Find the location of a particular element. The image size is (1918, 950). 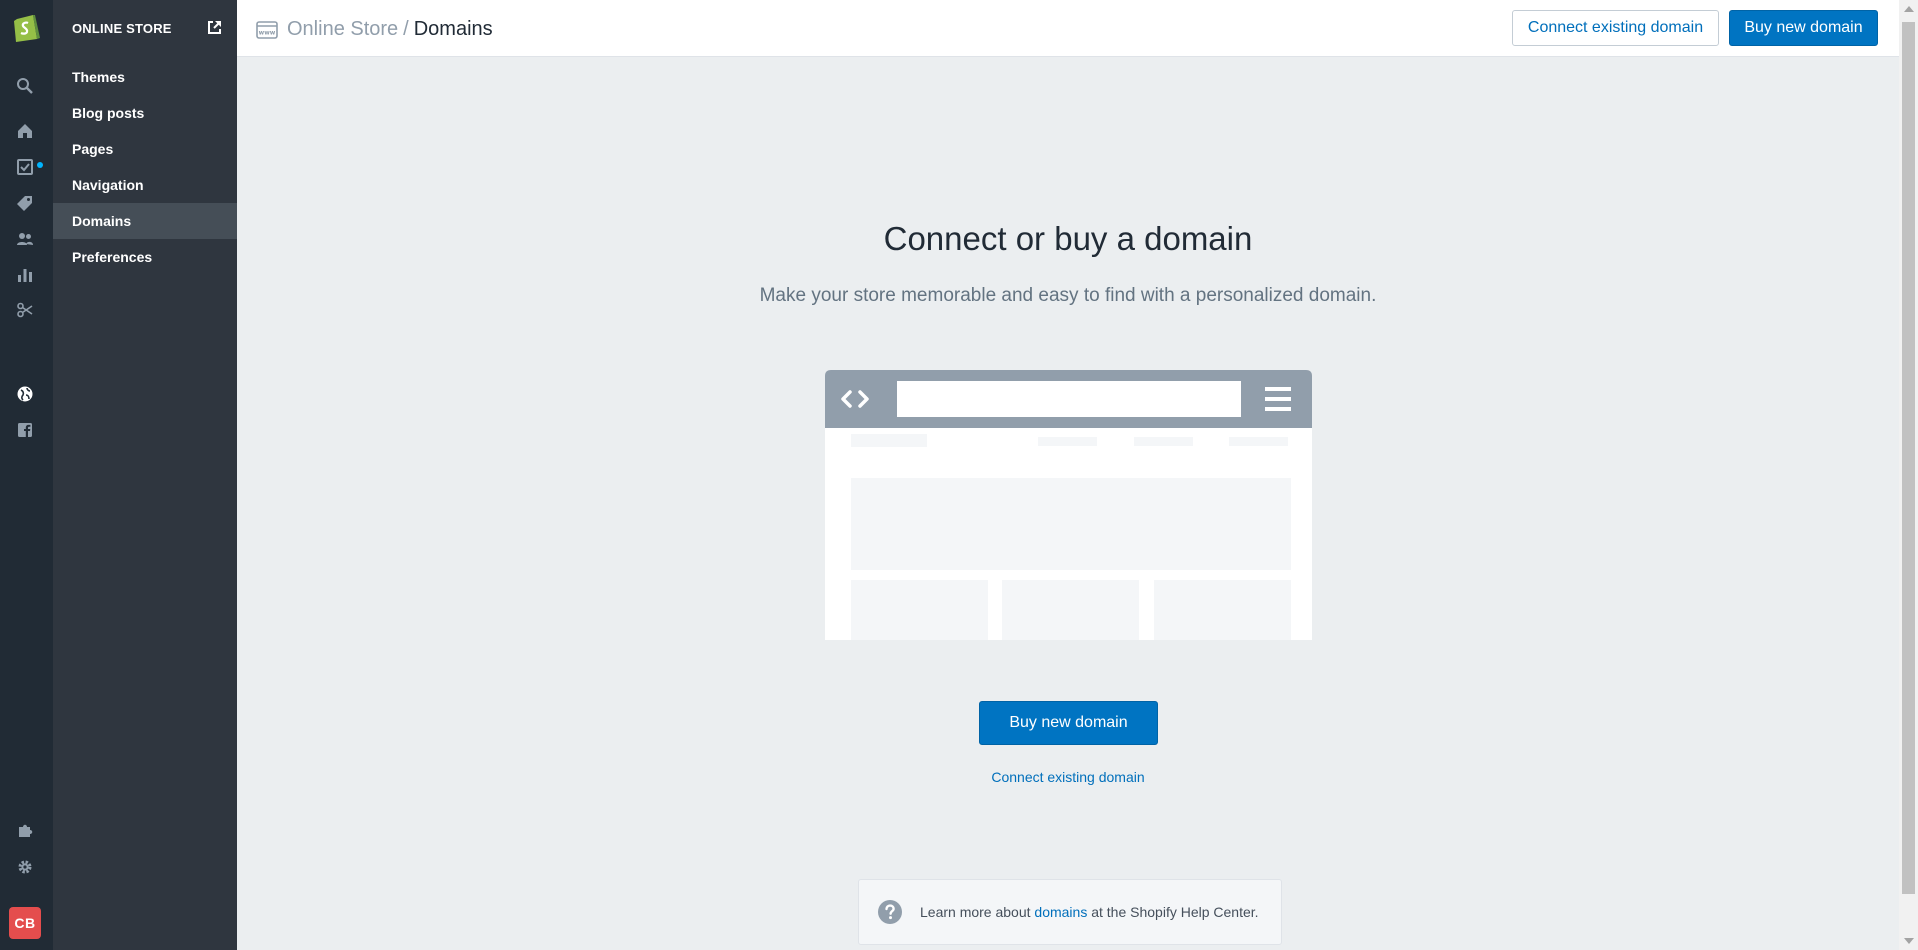

shopify-logo-icon is located at coordinates (26, 27).